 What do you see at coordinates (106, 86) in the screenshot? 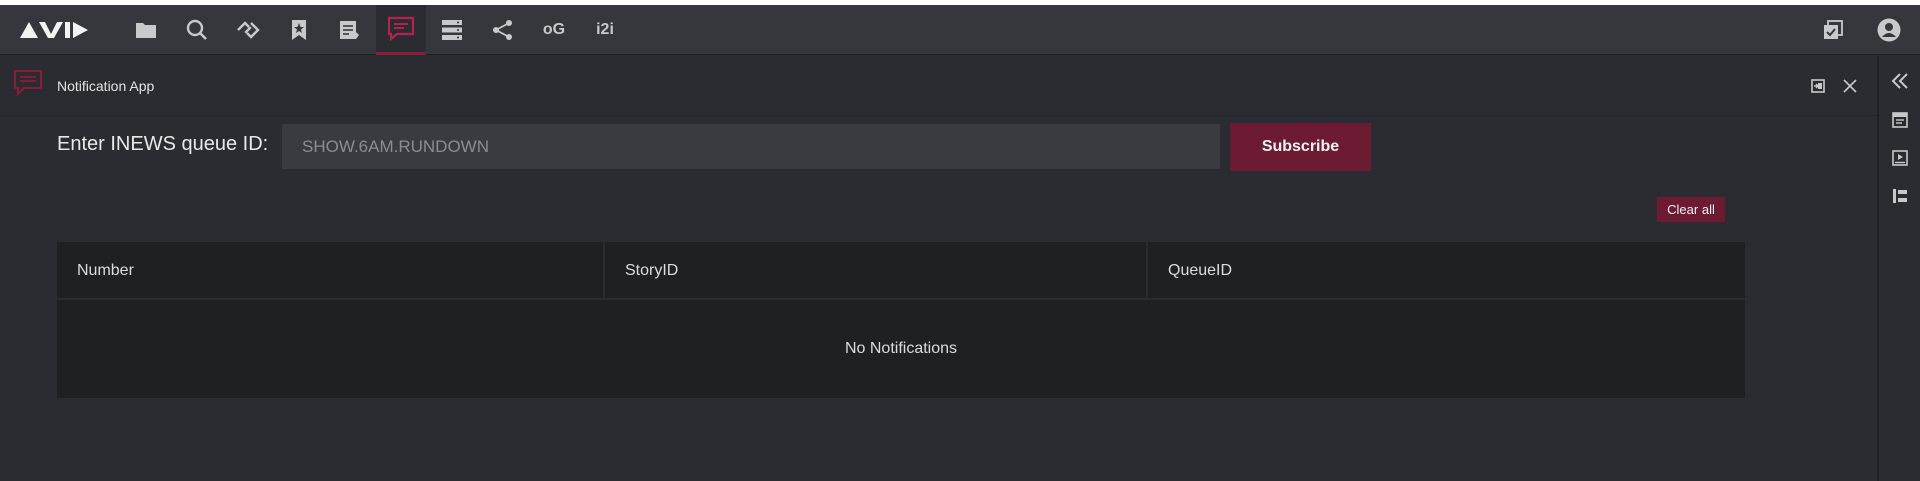
I see `app-title: Notification App` at bounding box center [106, 86].